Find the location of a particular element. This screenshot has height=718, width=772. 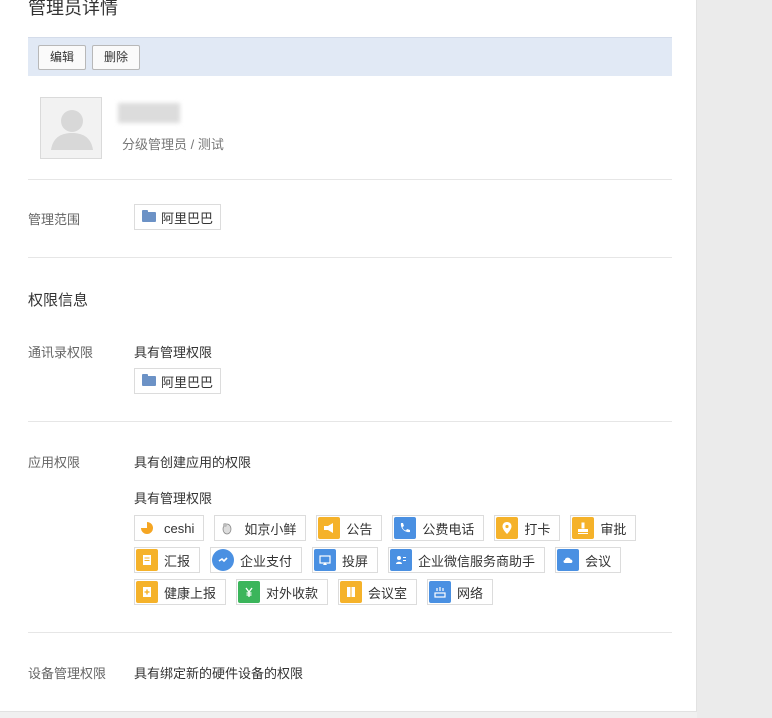

yuan-icon is located at coordinates (249, 592).